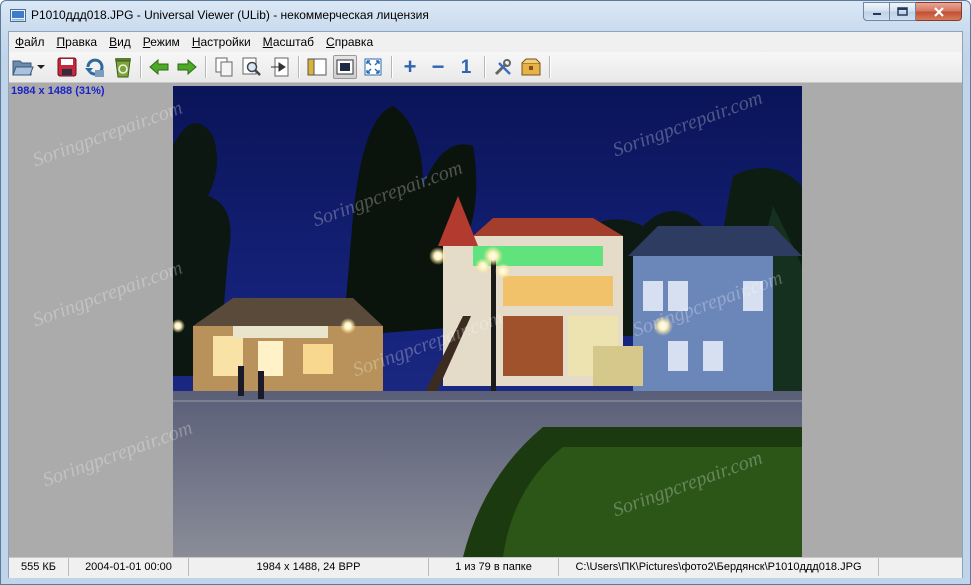  I want to click on zoom-in-icon: +, so click(410, 66).